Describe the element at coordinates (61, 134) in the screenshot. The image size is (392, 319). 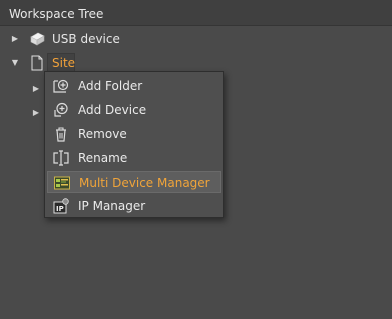
I see `trash-icon` at that location.